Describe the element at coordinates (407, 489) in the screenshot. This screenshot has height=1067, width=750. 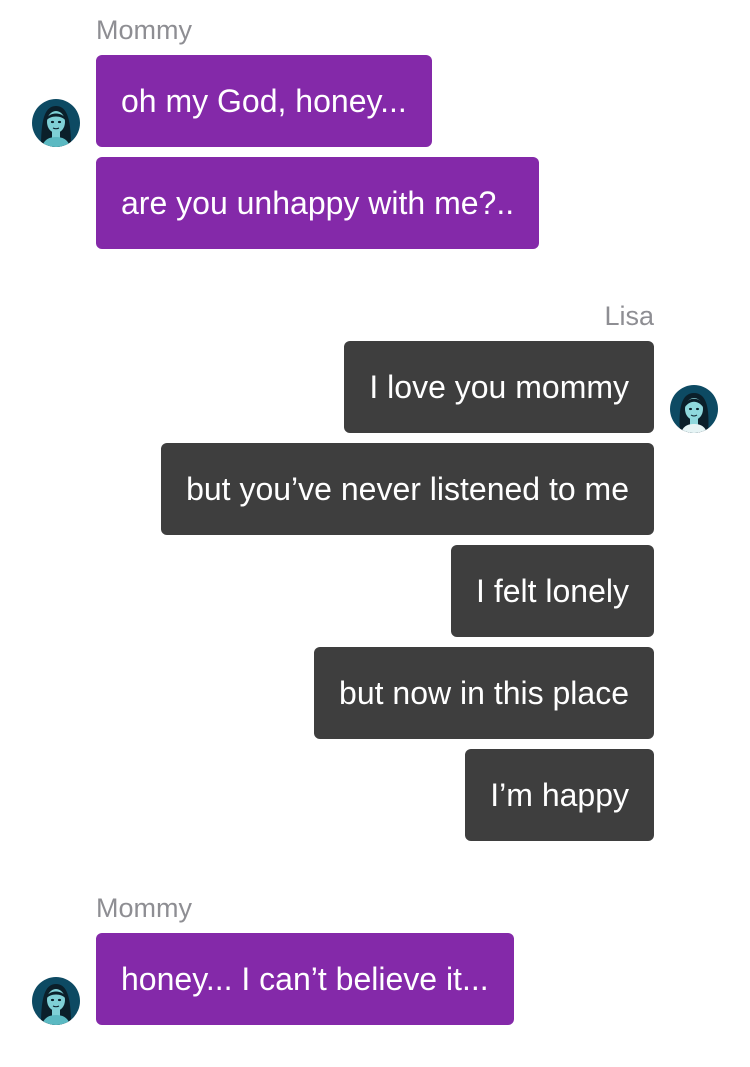
I see `message-bubble-outgoing: but you’ve never listened to me` at that location.